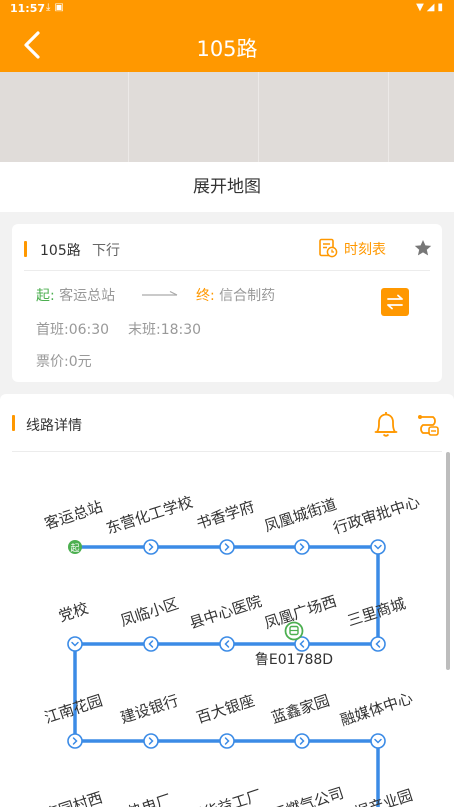 Image resolution: width=454 pixels, height=807 pixels. What do you see at coordinates (300, 795) in the screenshot?
I see `station-label: 天汇燃气公司` at bounding box center [300, 795].